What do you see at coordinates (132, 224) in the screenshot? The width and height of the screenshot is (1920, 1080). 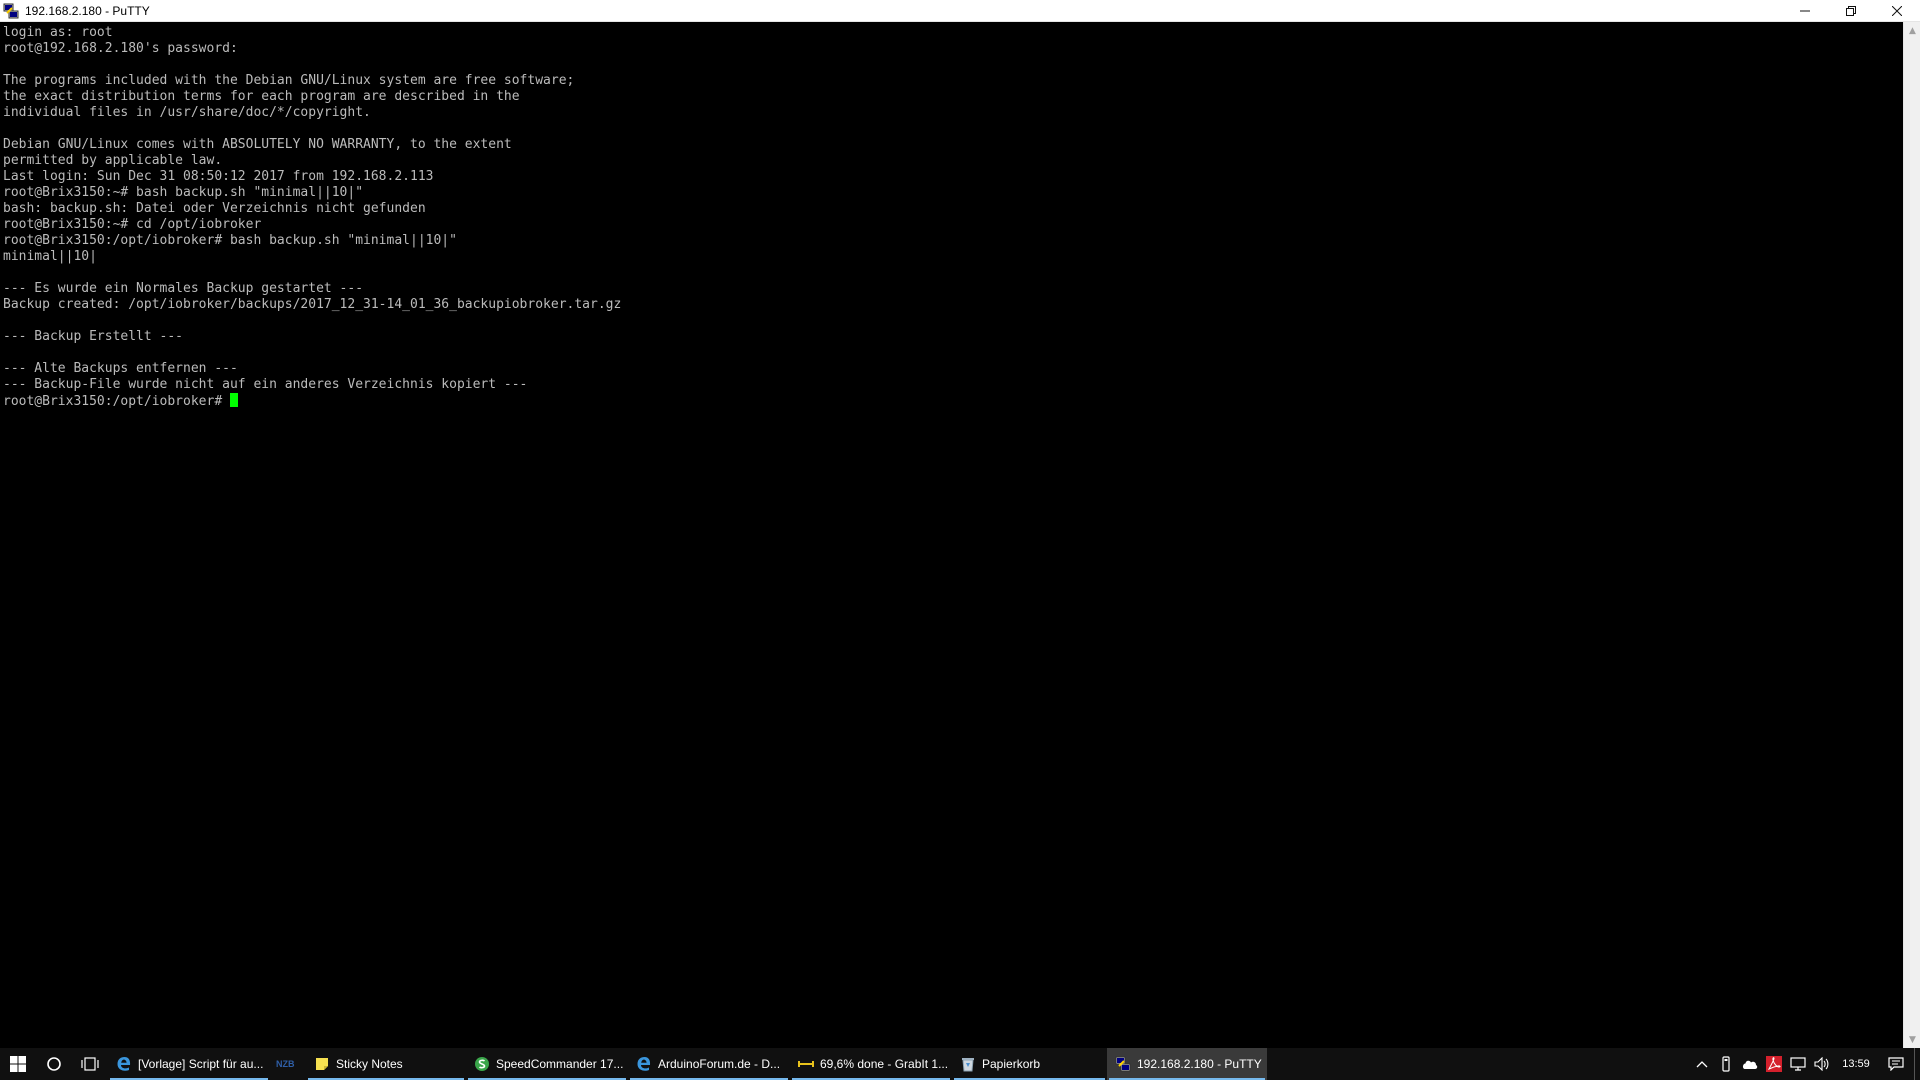 I see `terminal-line: root@Brix3150:~# cd /opt/iobroker` at bounding box center [132, 224].